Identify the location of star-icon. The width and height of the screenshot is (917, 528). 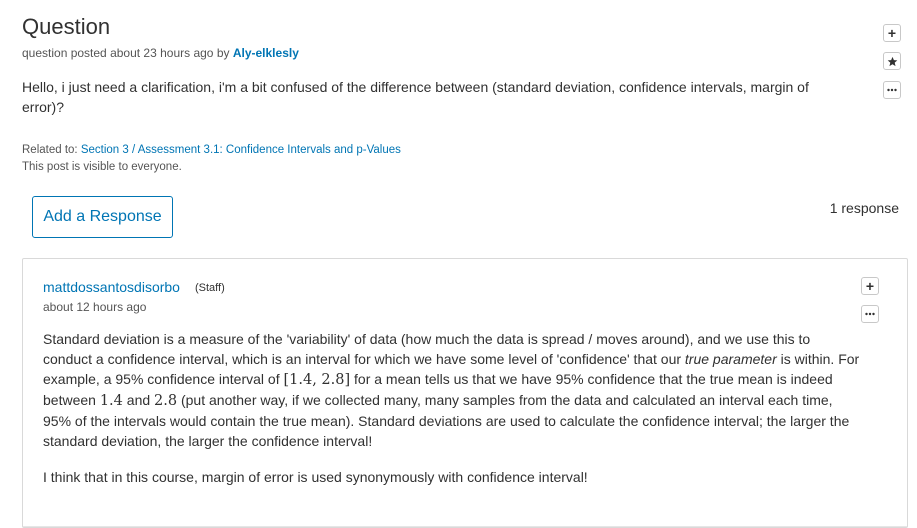
(892, 61).